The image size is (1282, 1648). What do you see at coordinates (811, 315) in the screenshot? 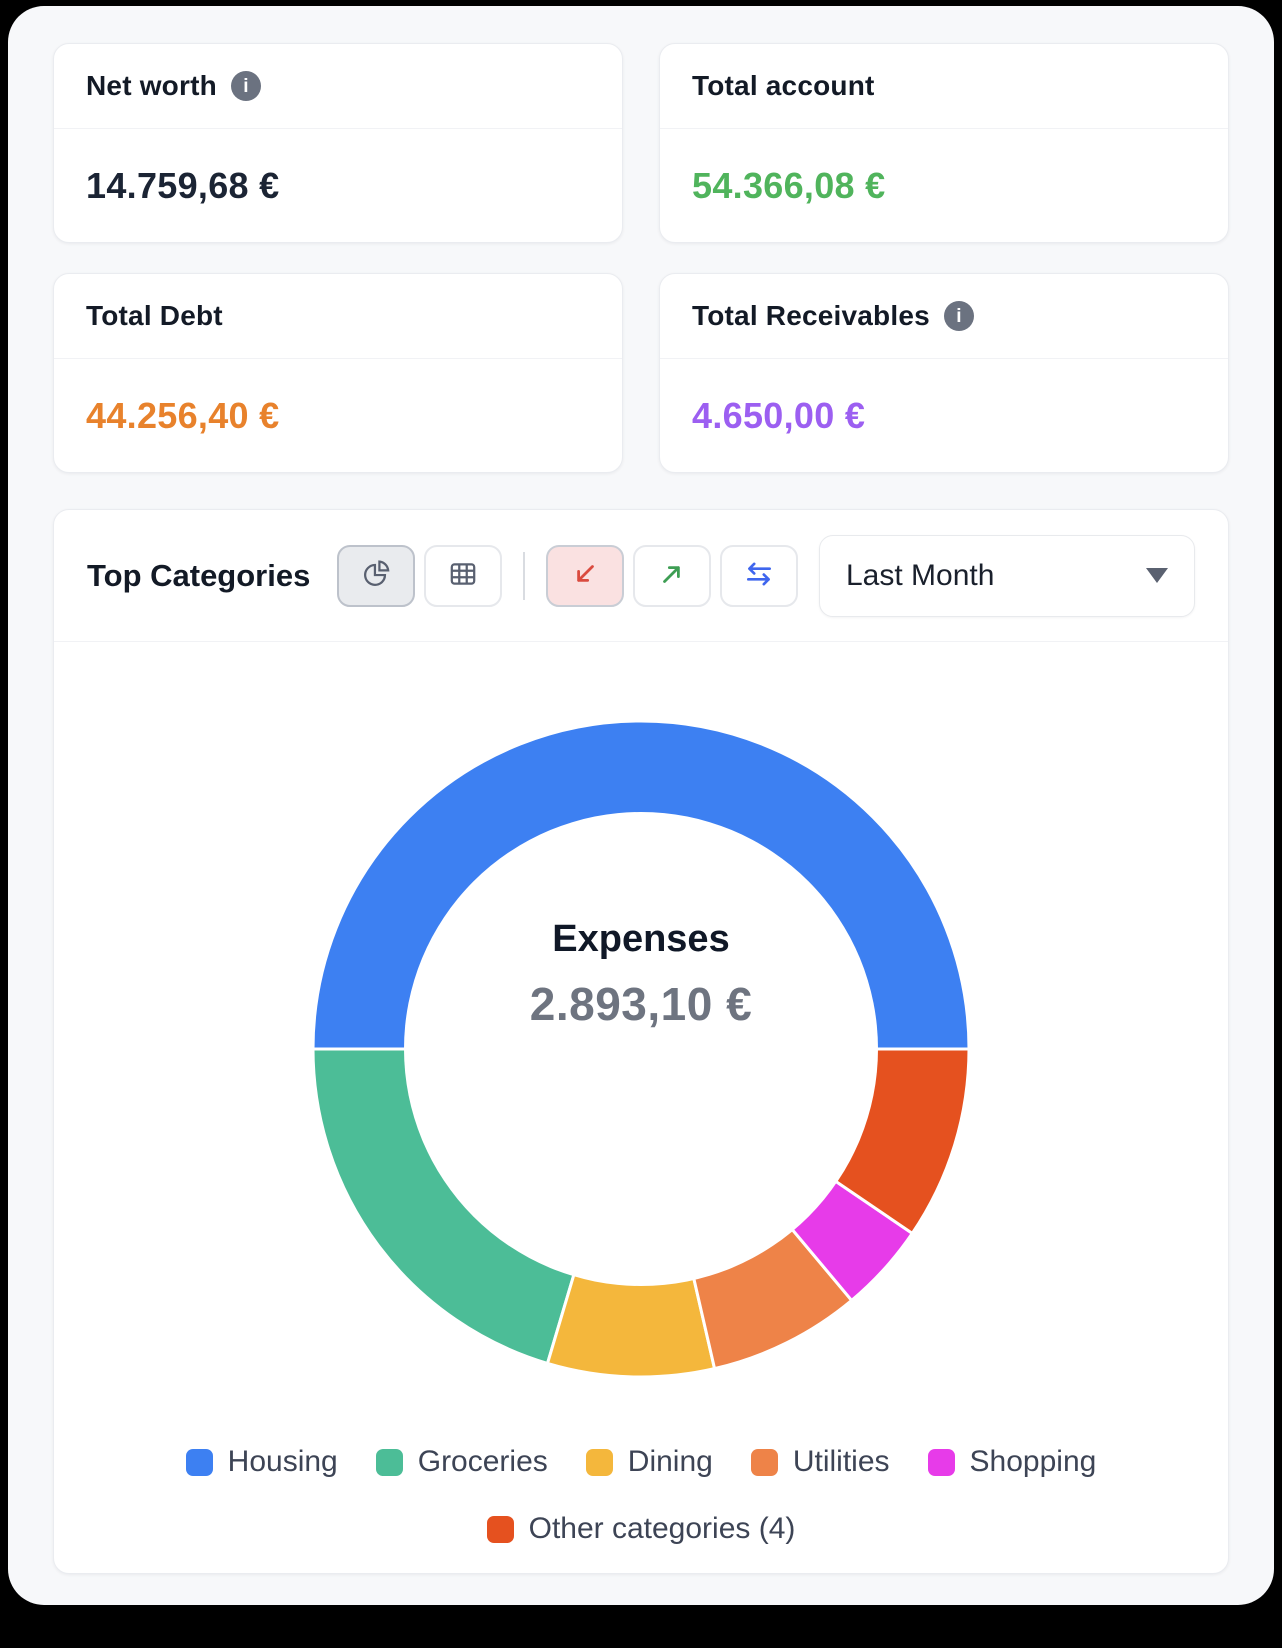
I see `card-title: Total Receivables` at bounding box center [811, 315].